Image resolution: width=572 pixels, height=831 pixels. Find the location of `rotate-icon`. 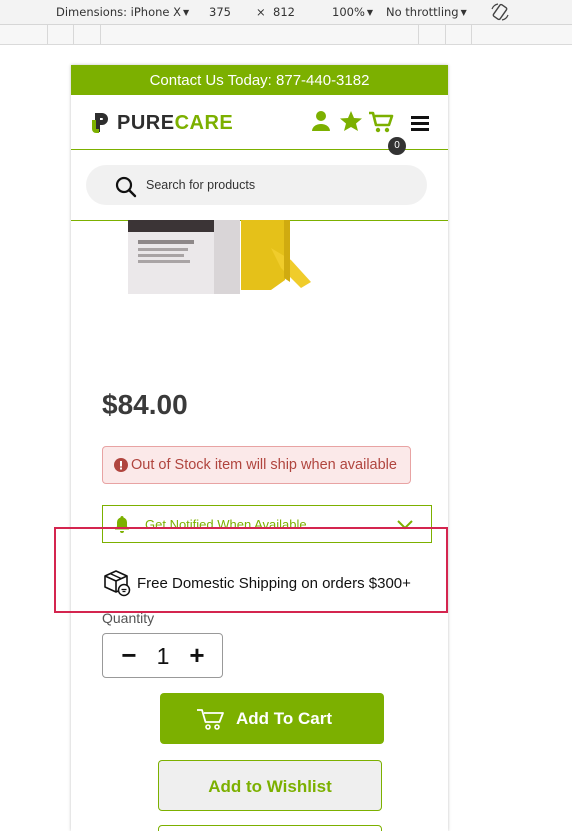

rotate-icon is located at coordinates (500, 12).